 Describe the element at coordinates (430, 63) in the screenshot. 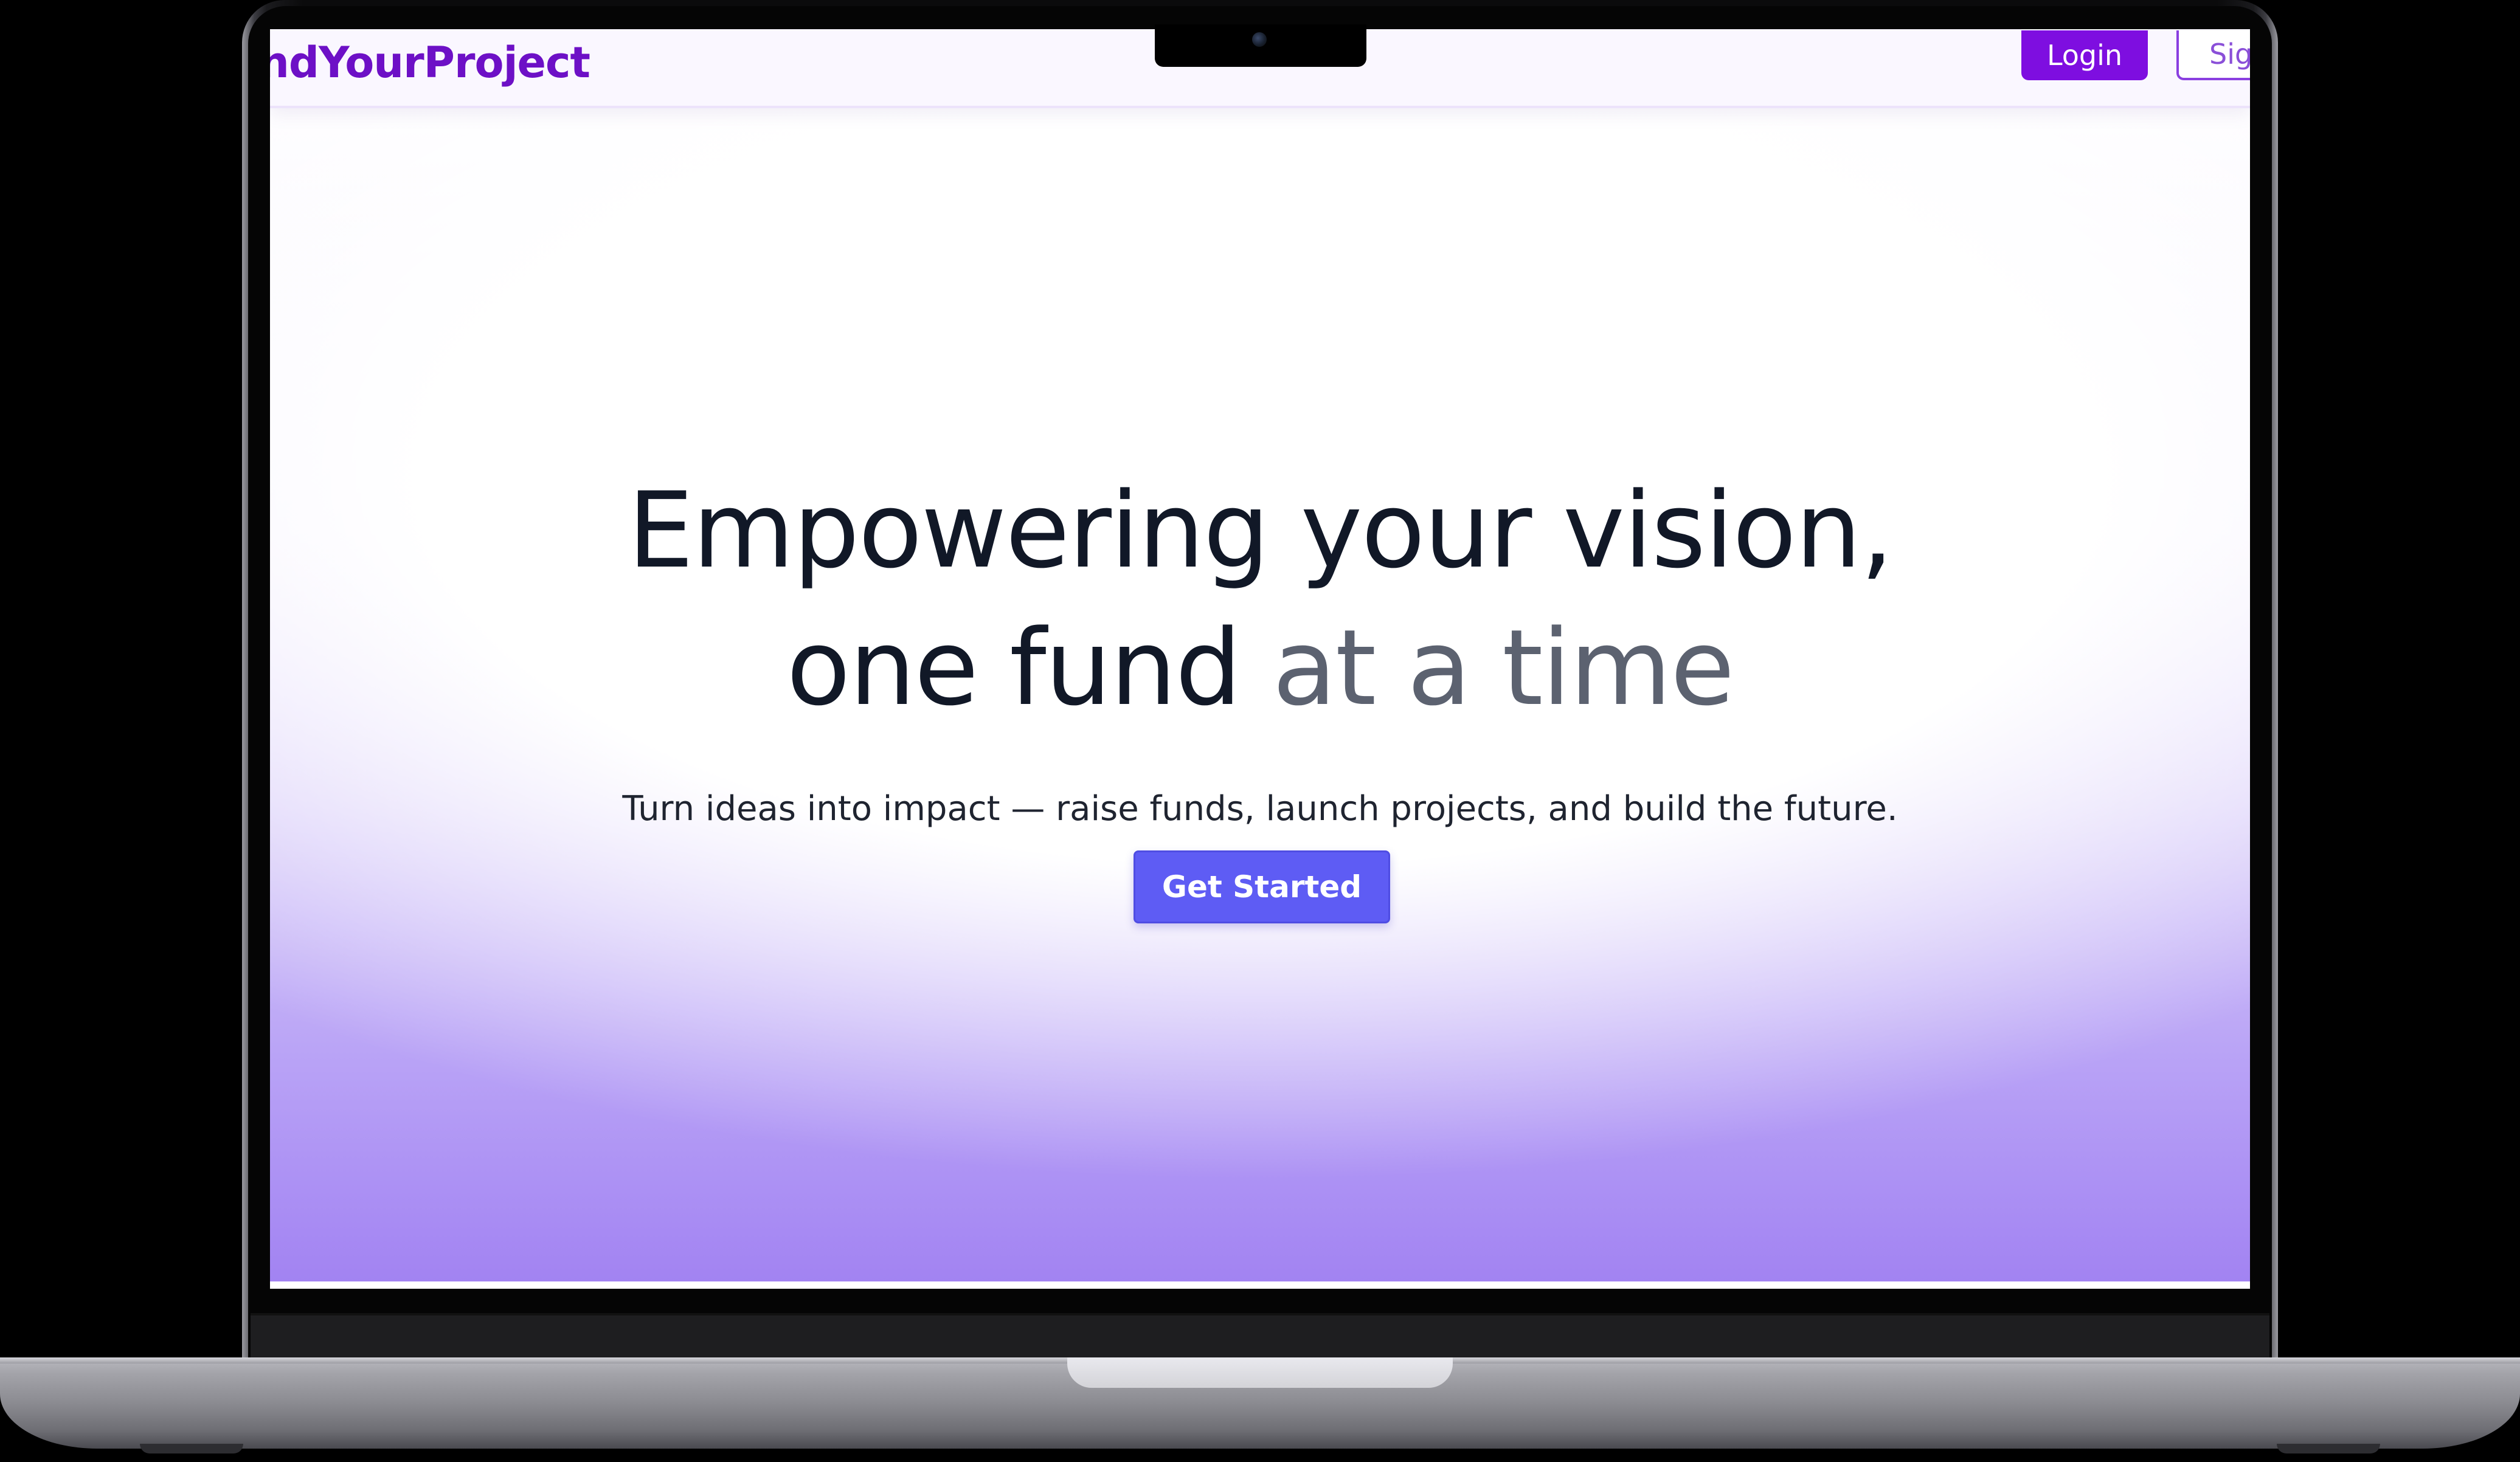

I see `brand-logo: ndYourProject` at that location.